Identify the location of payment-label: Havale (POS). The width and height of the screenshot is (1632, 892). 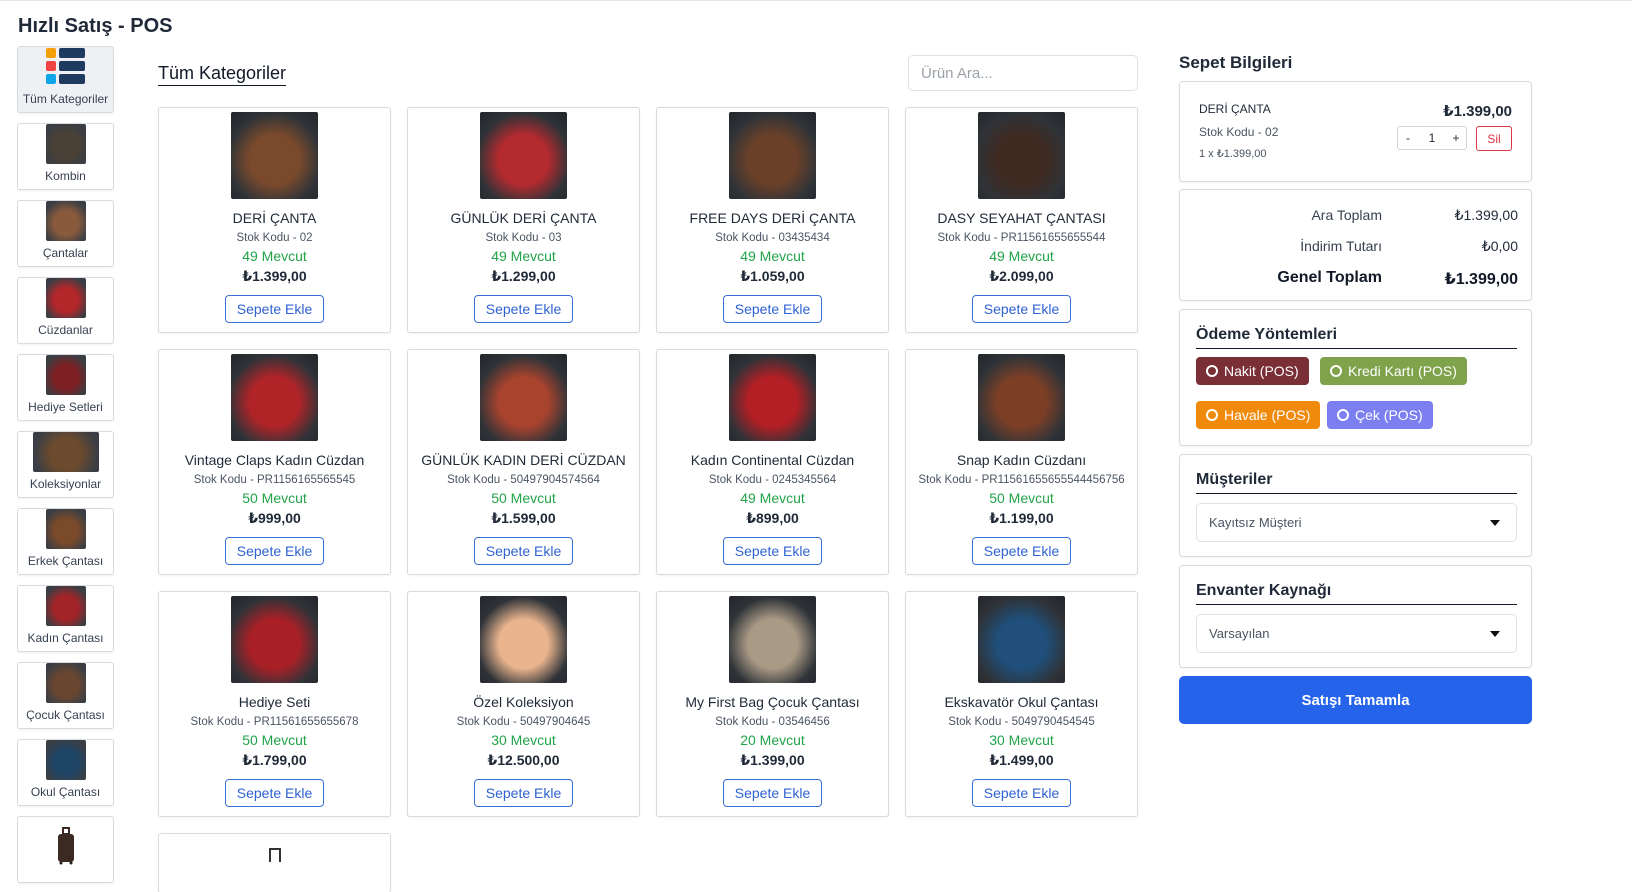
(1267, 415).